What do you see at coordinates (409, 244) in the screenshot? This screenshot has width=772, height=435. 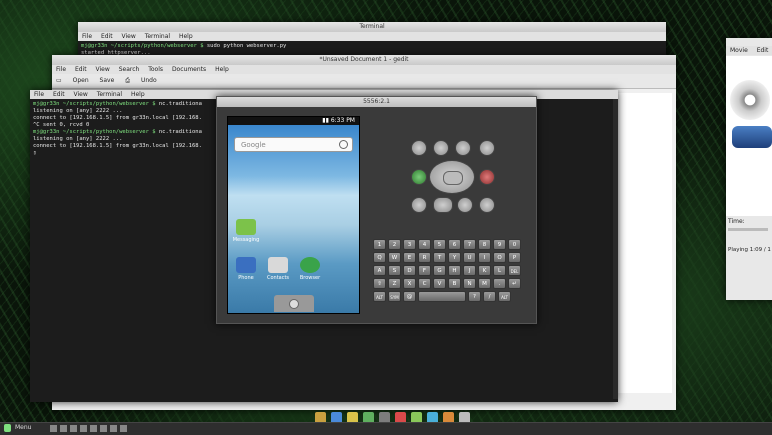 I see `key: 3` at bounding box center [409, 244].